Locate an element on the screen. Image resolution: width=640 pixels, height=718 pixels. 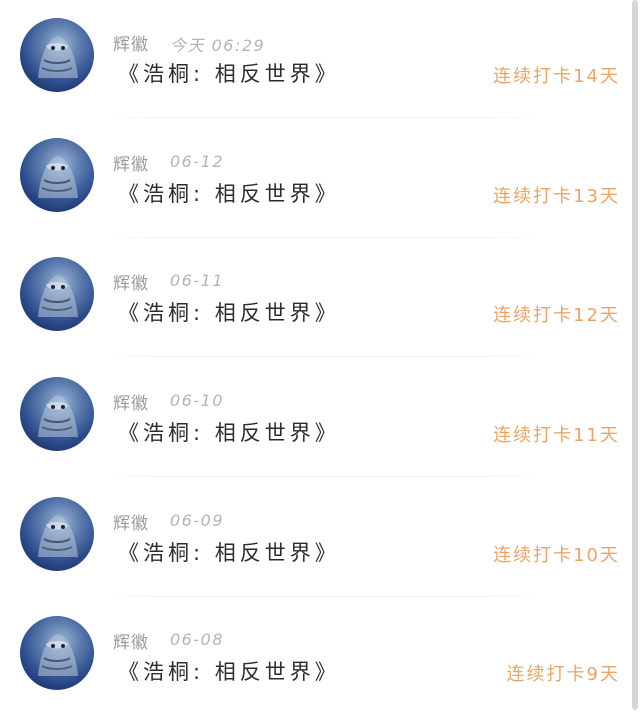
post-time: 06-10 is located at coordinates (197, 400).